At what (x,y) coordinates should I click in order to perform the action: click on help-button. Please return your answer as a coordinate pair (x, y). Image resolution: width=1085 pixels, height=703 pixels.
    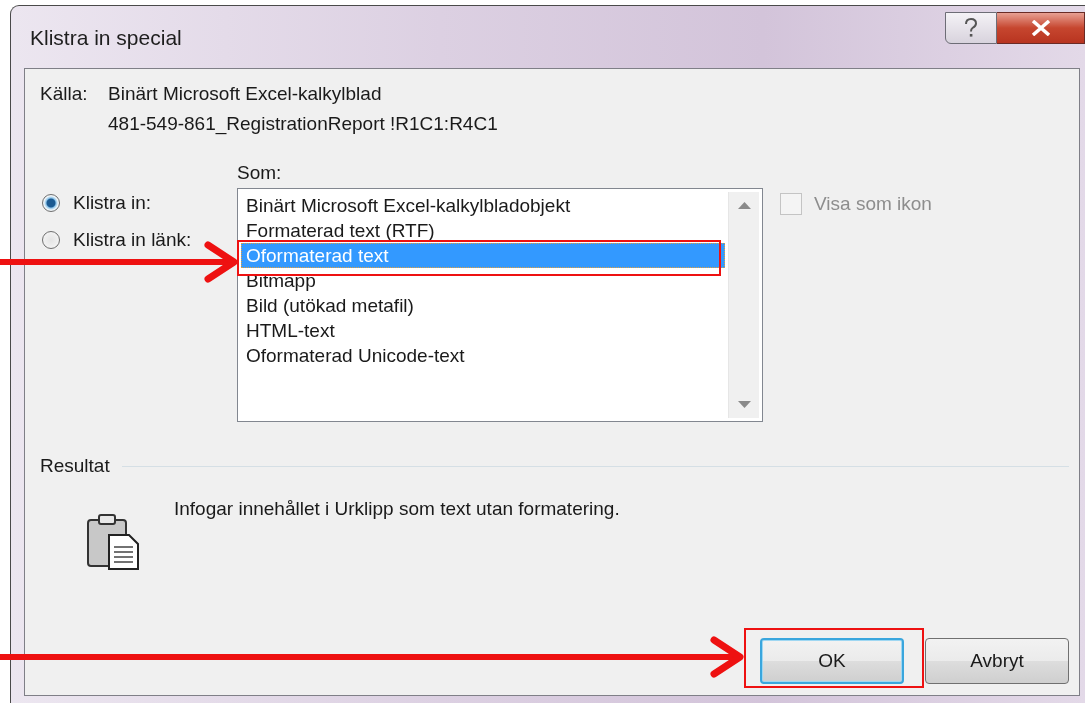
    Looking at the image, I should click on (971, 28).